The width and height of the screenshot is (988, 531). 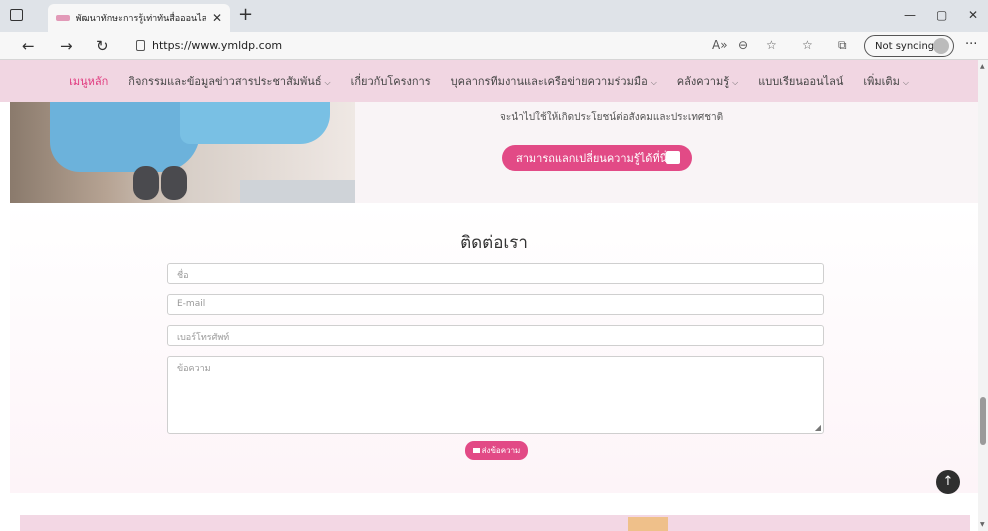 What do you see at coordinates (982, 66) in the screenshot?
I see `scroll-up-icon: ▲` at bounding box center [982, 66].